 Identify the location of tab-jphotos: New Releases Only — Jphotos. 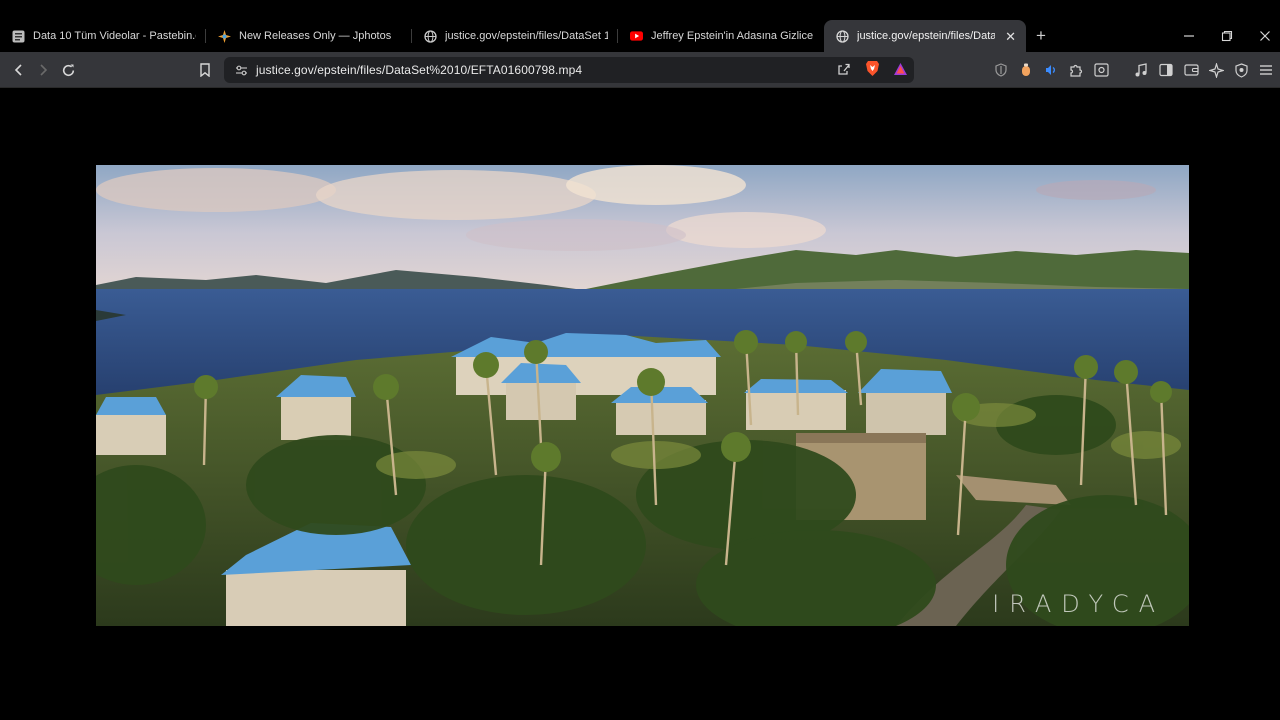
(309, 36).